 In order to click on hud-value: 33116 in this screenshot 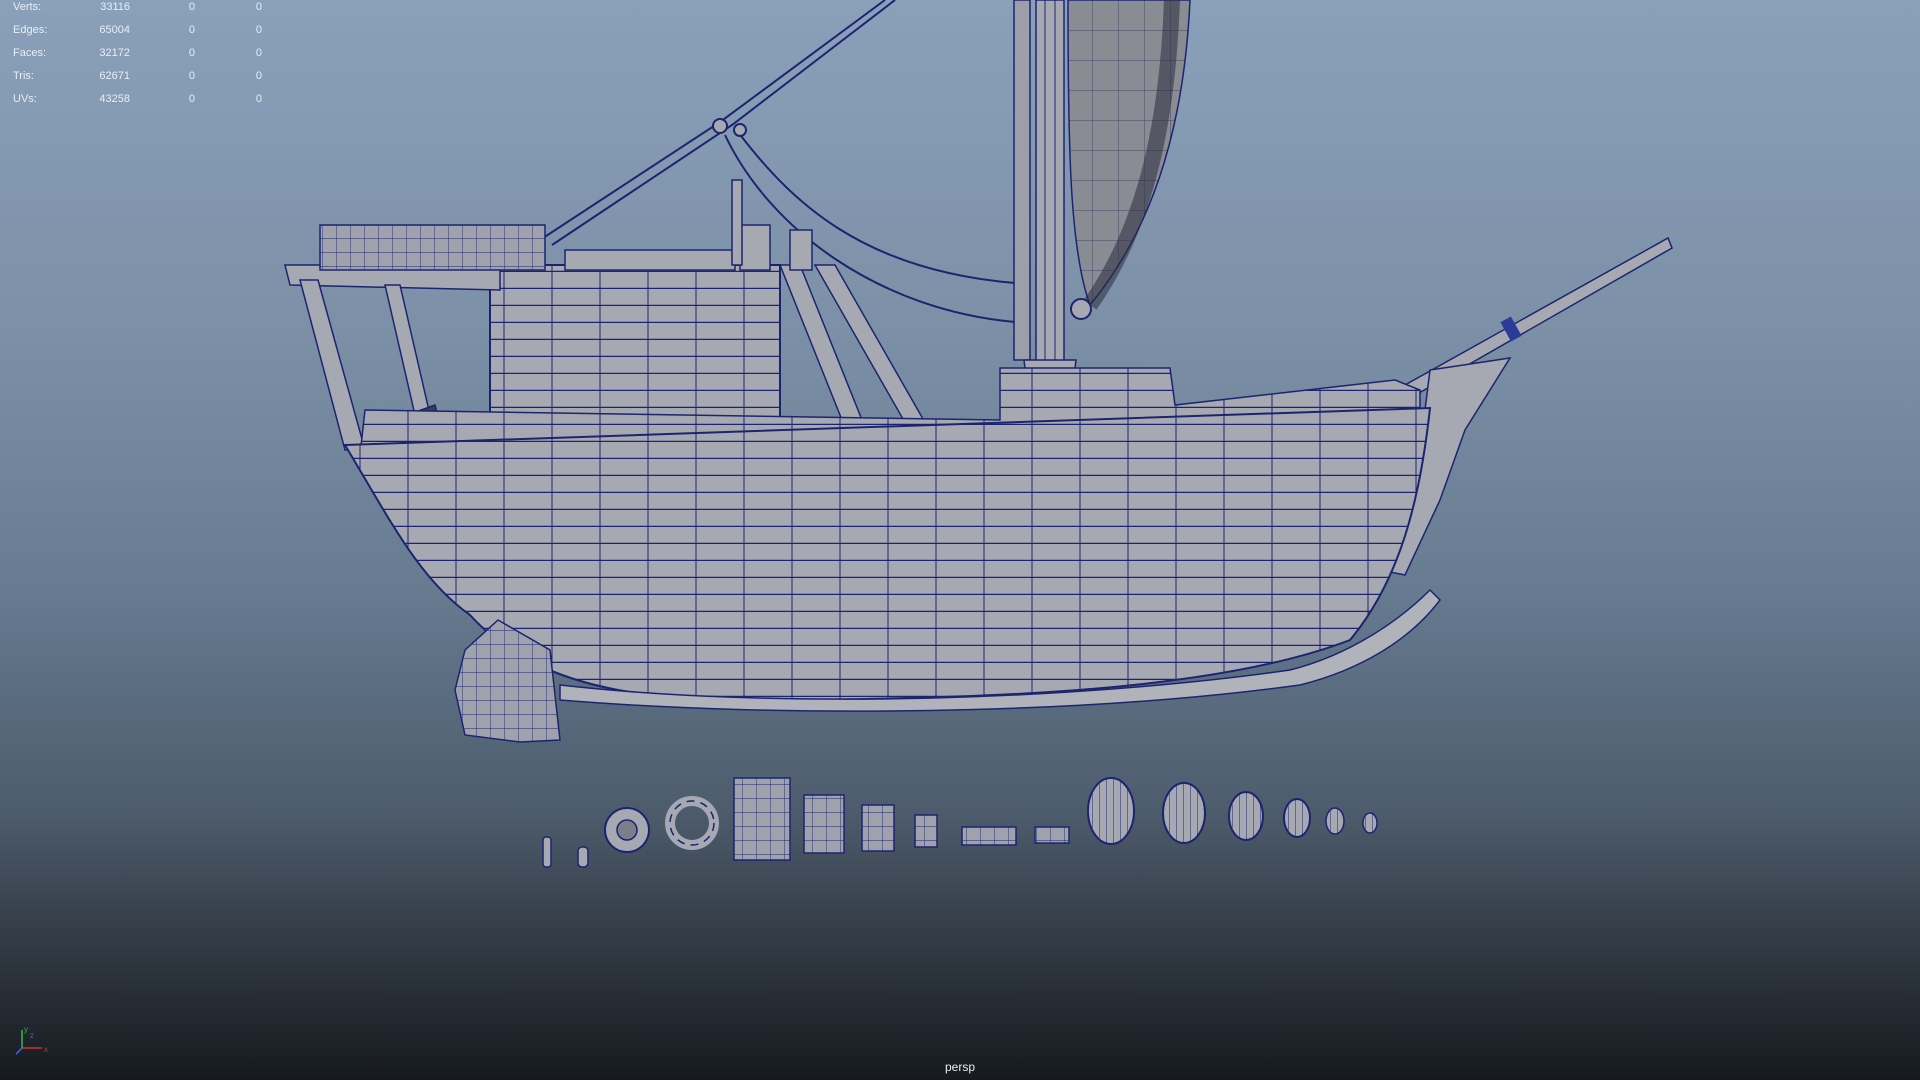, I will do `click(115, 7)`.